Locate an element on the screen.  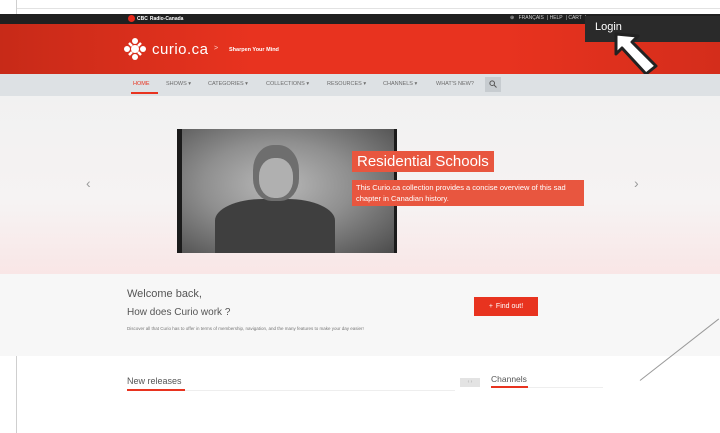
cbc-gem-icon is located at coordinates (131, 18).